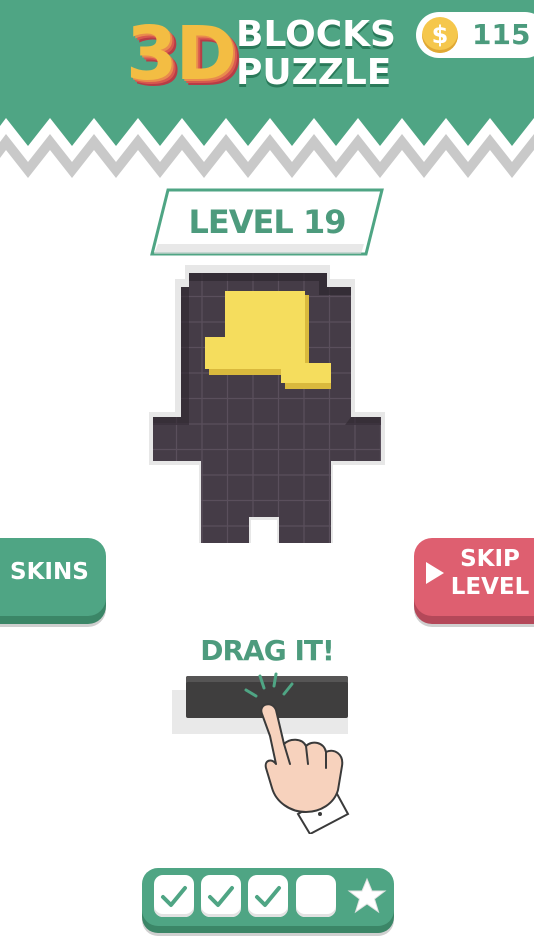 The image size is (534, 950). Describe the element at coordinates (367, 895) in the screenshot. I see `star-icon` at that location.